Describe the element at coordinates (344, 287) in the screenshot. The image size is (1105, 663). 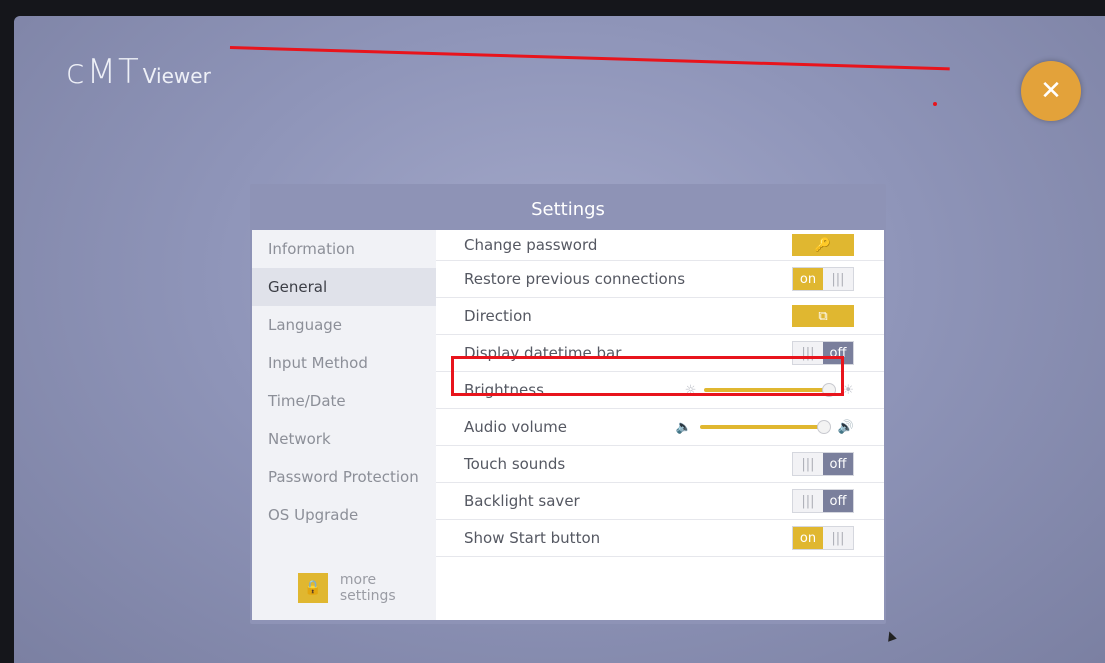
I see `sidebar-item-general: General` at that location.